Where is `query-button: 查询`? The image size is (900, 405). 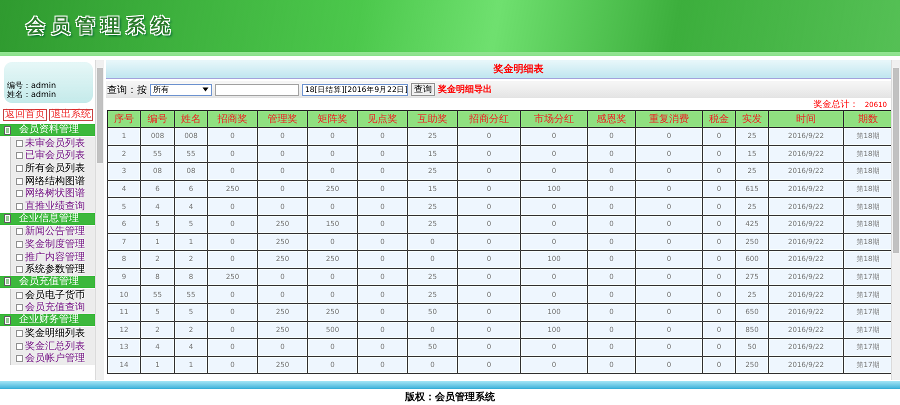
query-button: 查询 is located at coordinates (423, 89).